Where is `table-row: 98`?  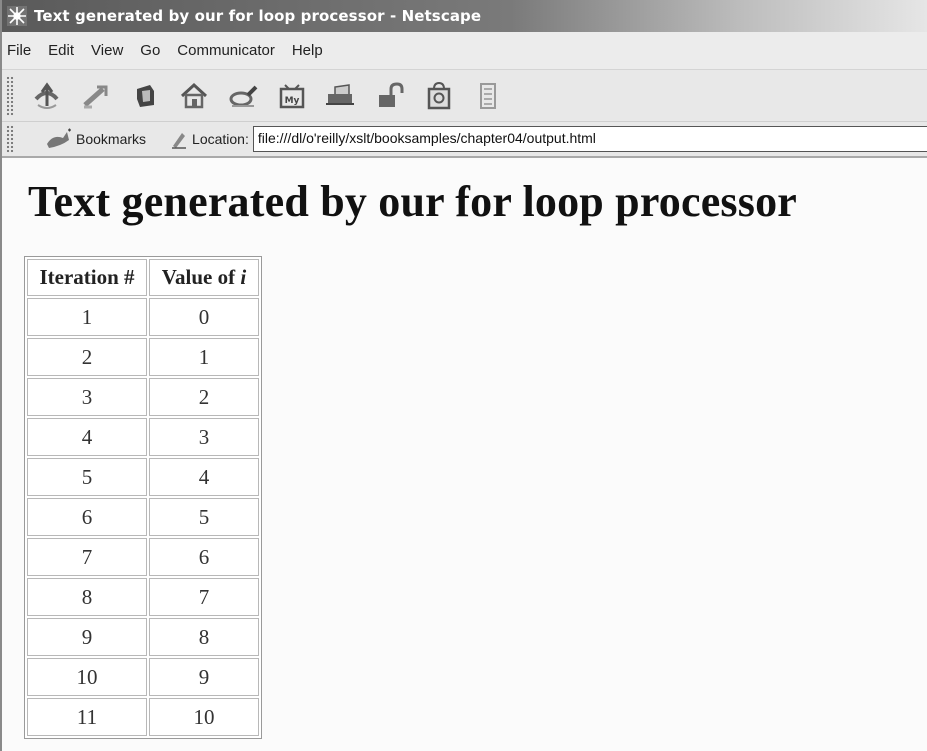 table-row: 98 is located at coordinates (143, 637).